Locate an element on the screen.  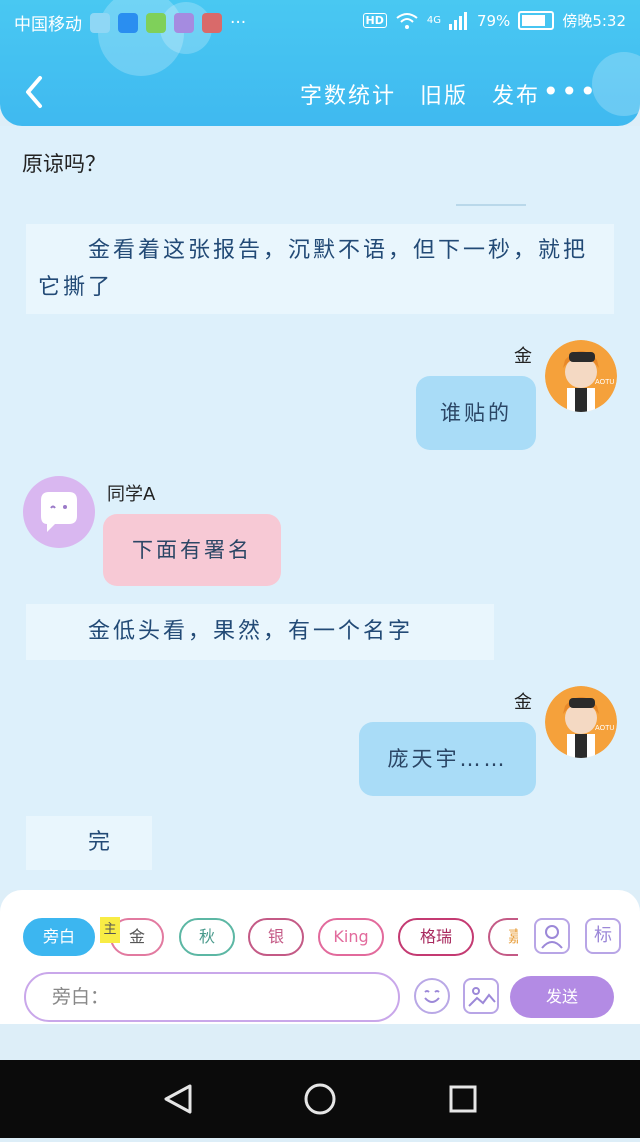
decor-bubble is located at coordinates (616, 84).